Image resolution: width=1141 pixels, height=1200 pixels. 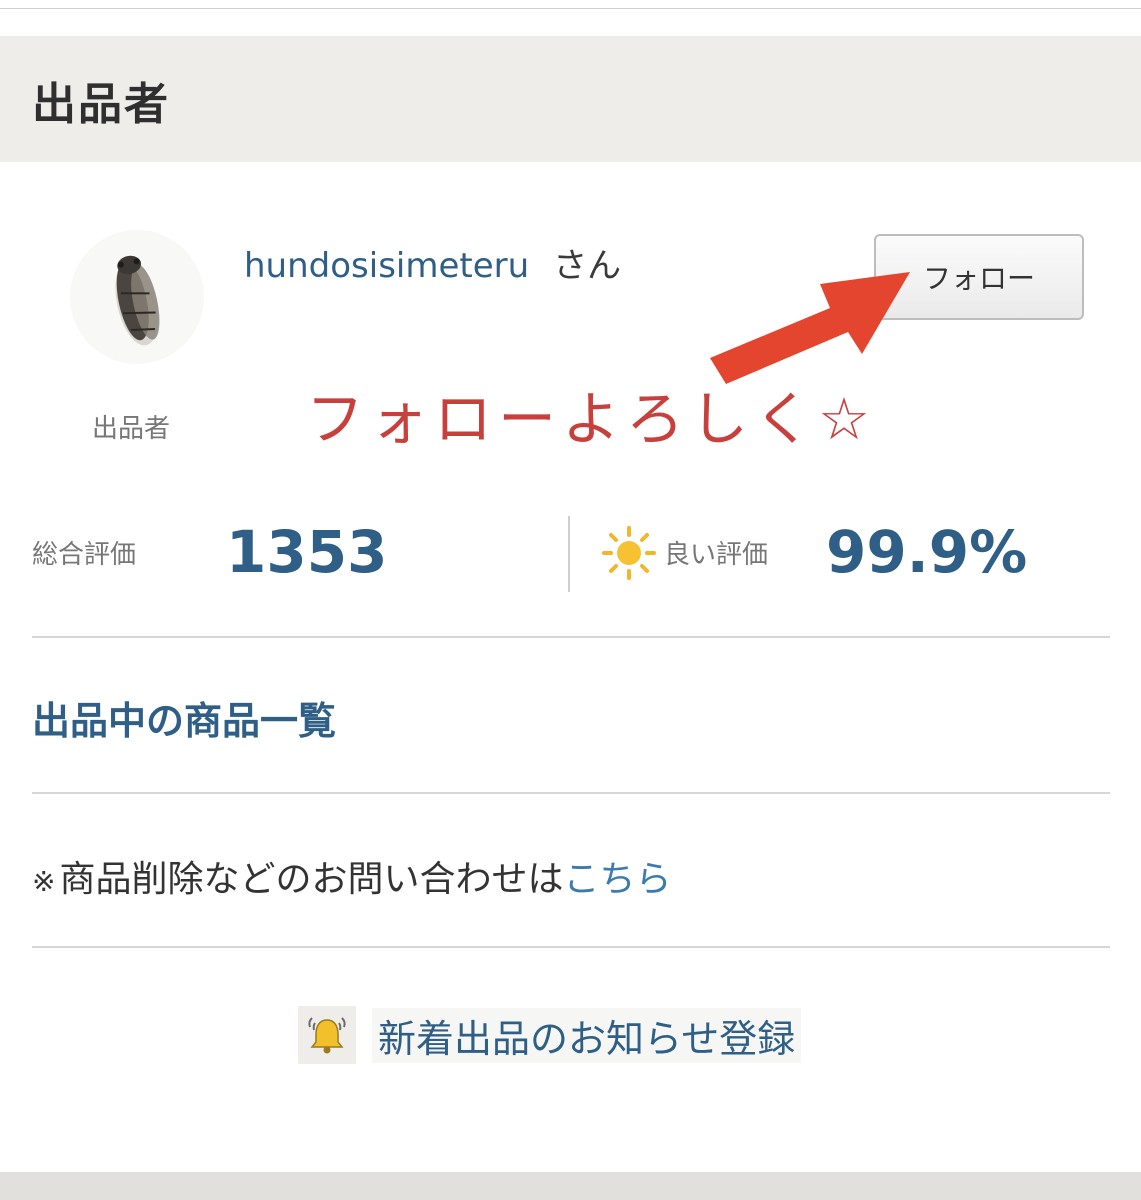 I want to click on contact-link: こちら, so click(x=617, y=879).